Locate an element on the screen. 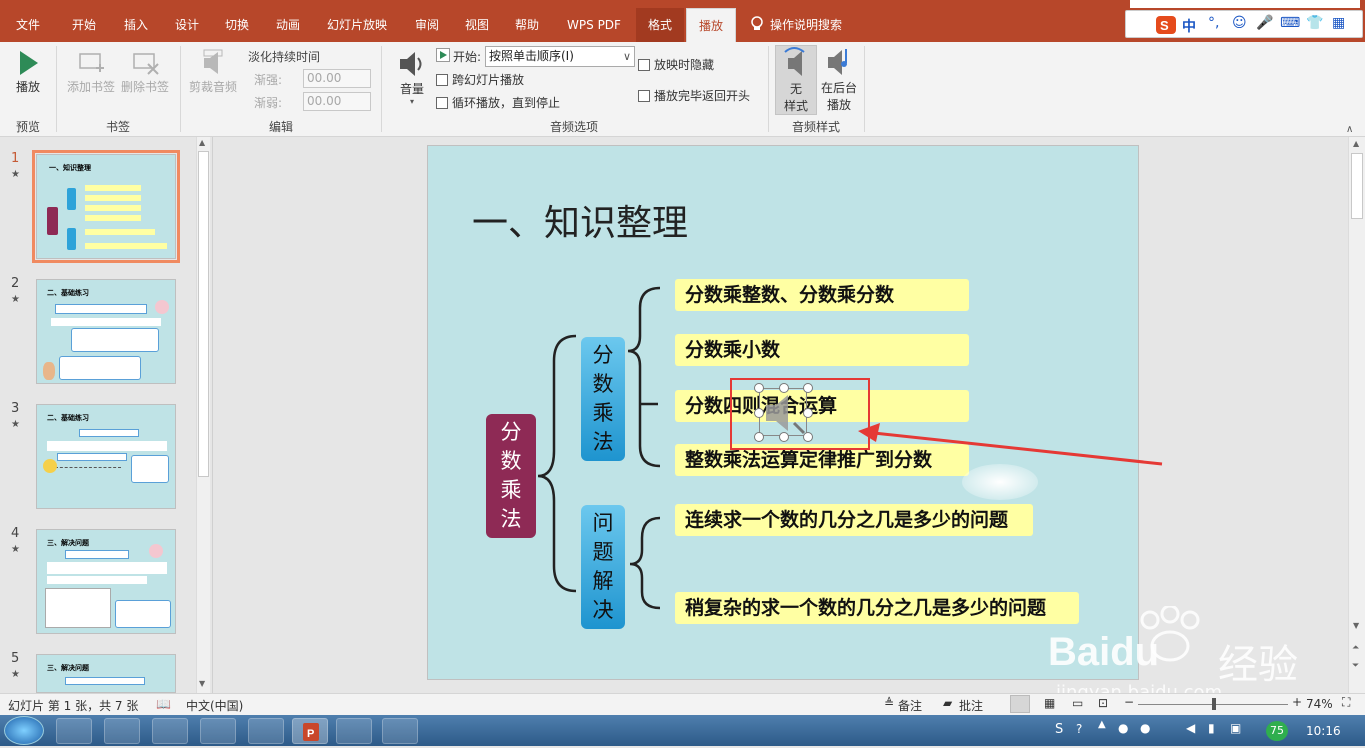  tab-slideshow: 幻灯片放映 is located at coordinates (357, 25).